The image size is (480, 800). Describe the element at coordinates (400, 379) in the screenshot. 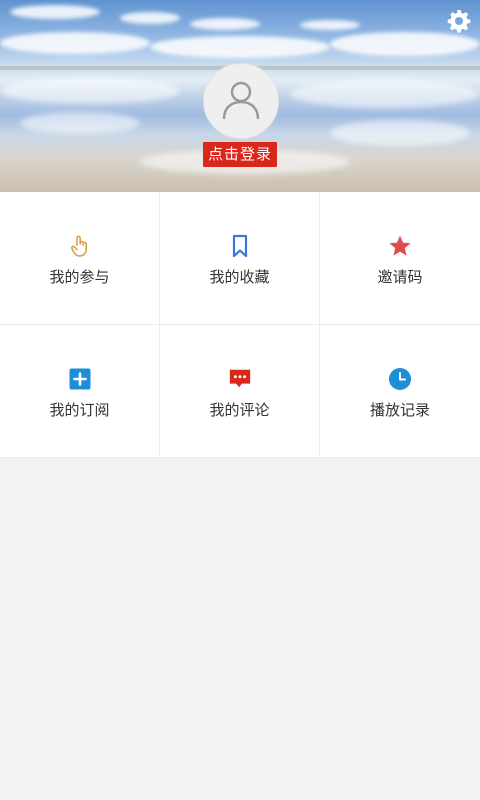

I see `clock-icon` at that location.